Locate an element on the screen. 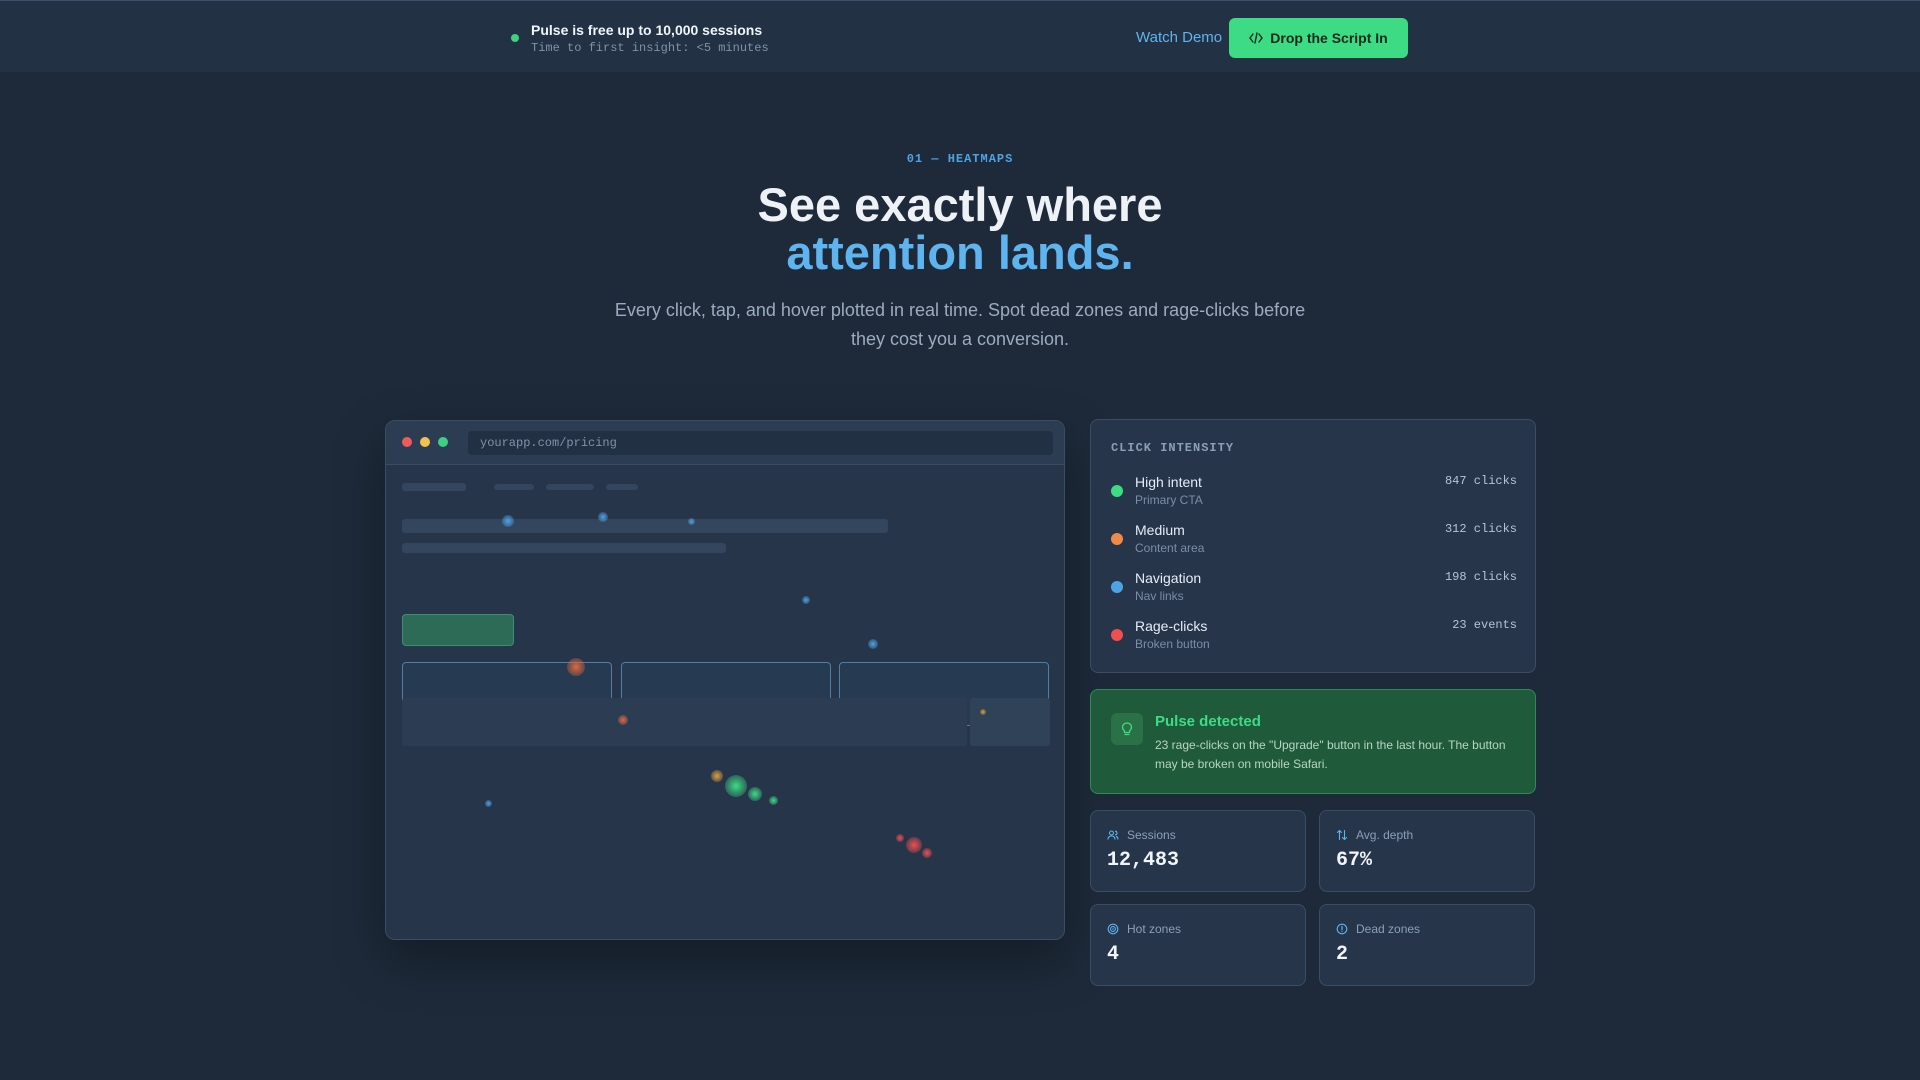  stat-label: Avg. depth is located at coordinates (1385, 835).